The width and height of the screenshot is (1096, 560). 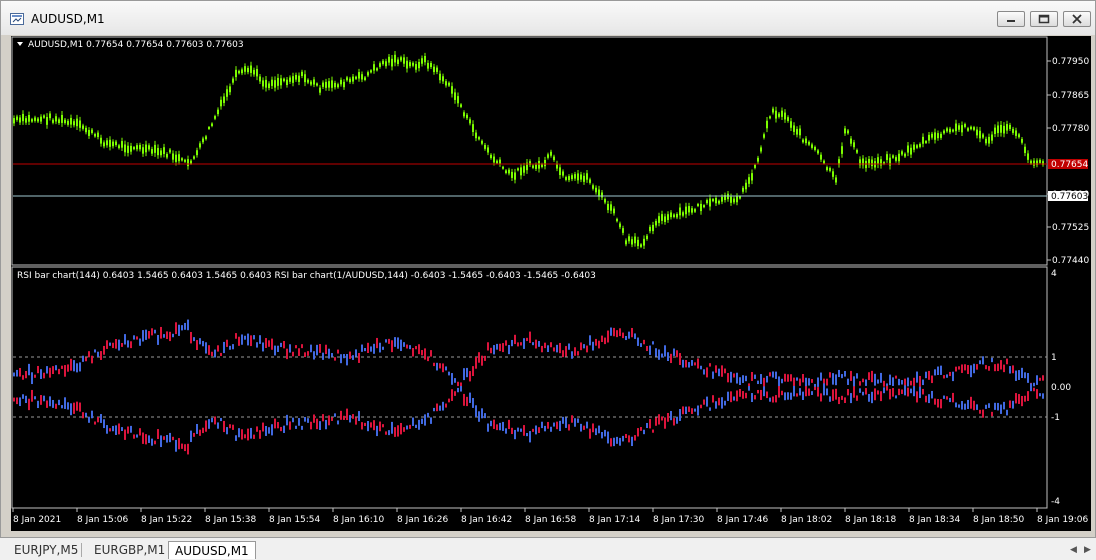 What do you see at coordinates (548, 18) in the screenshot?
I see `title-bar: AUDUSD,M1` at bounding box center [548, 18].